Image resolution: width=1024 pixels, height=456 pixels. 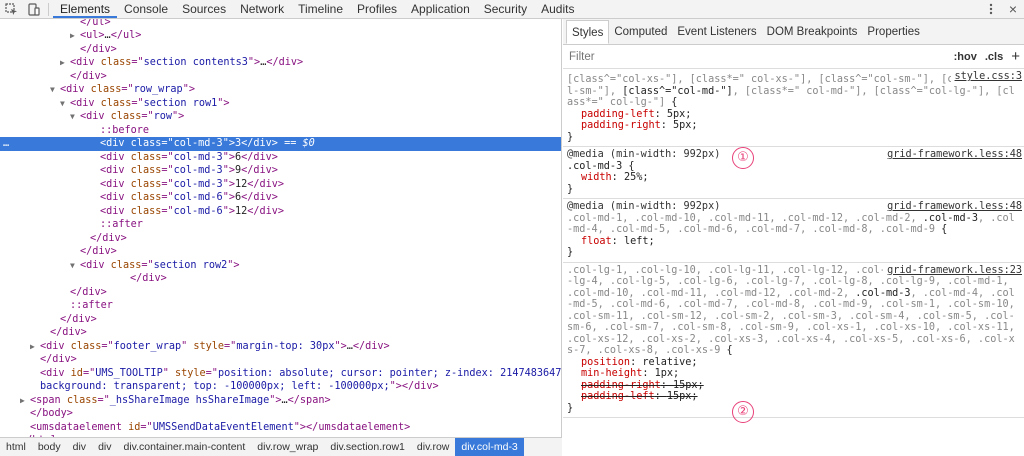 What do you see at coordinates (588, 32) in the screenshot?
I see `sidebar-tab-styles: Styles` at bounding box center [588, 32].